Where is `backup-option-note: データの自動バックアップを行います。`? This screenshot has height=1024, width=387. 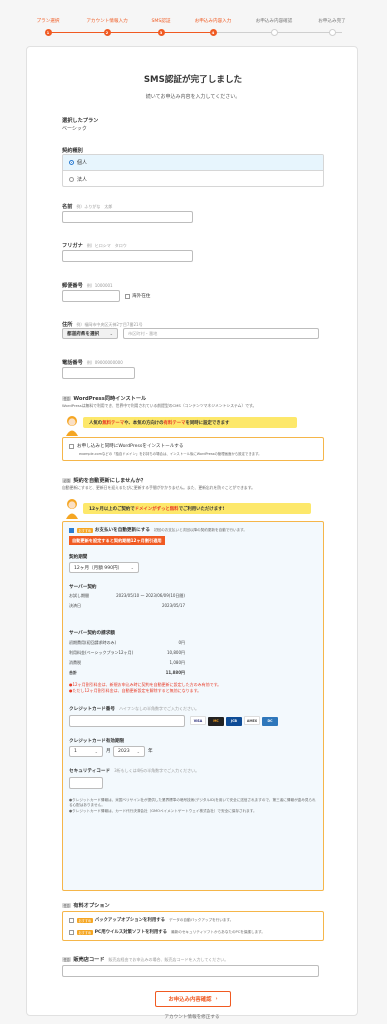 backup-option-note: データの自動バックアップを行います。 is located at coordinates (201, 919).